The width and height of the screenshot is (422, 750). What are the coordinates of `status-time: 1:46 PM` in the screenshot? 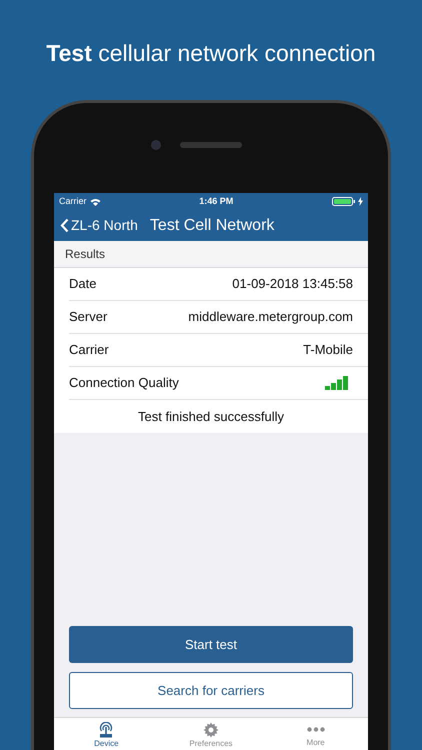 It's located at (216, 201).